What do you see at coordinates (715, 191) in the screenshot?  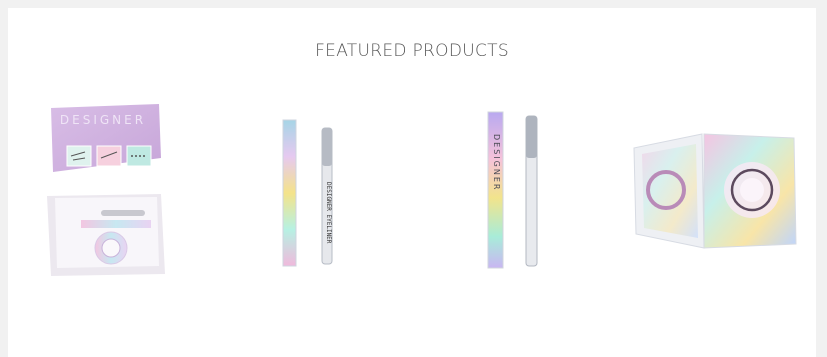 I see `lash-case-image` at bounding box center [715, 191].